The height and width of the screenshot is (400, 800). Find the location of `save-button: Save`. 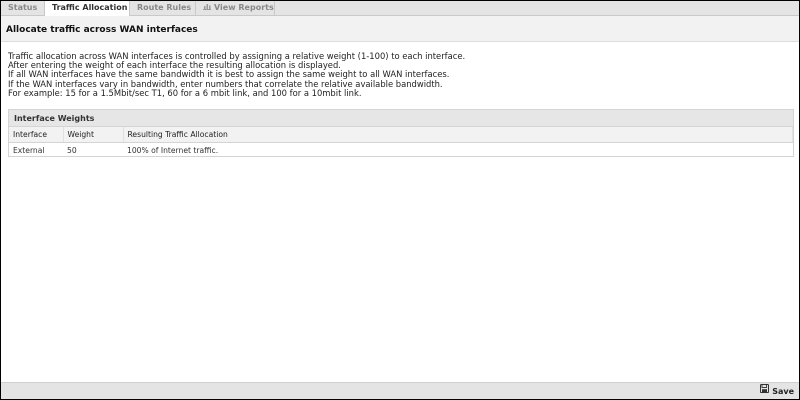

save-button: Save is located at coordinates (777, 391).